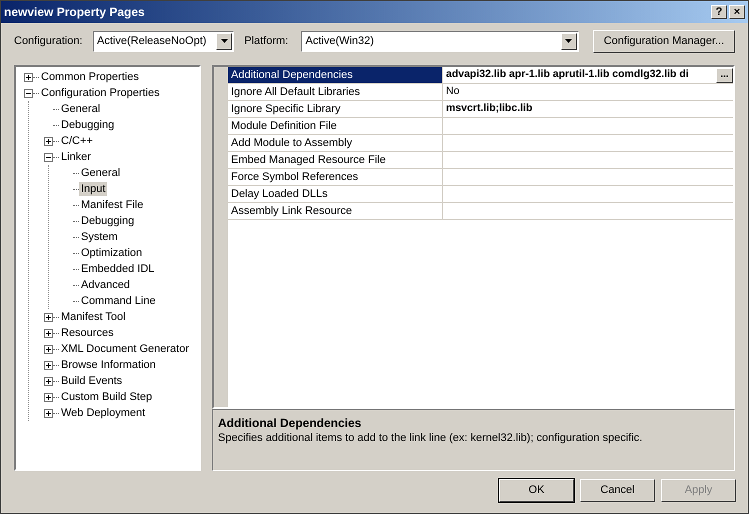 This screenshot has height=514, width=749. What do you see at coordinates (118, 301) in the screenshot?
I see `tree-item: Command Line` at bounding box center [118, 301].